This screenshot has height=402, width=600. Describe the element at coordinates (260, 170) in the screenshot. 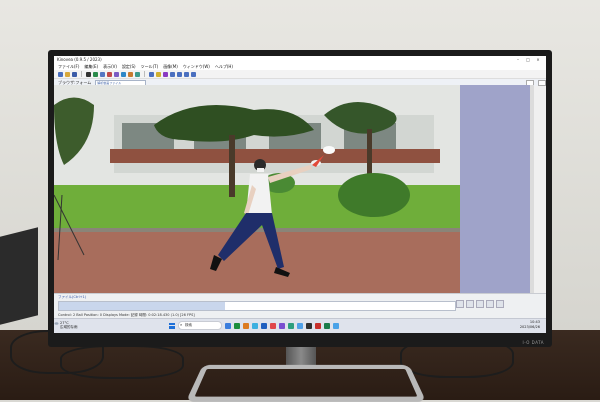

I see `player-mask` at that location.